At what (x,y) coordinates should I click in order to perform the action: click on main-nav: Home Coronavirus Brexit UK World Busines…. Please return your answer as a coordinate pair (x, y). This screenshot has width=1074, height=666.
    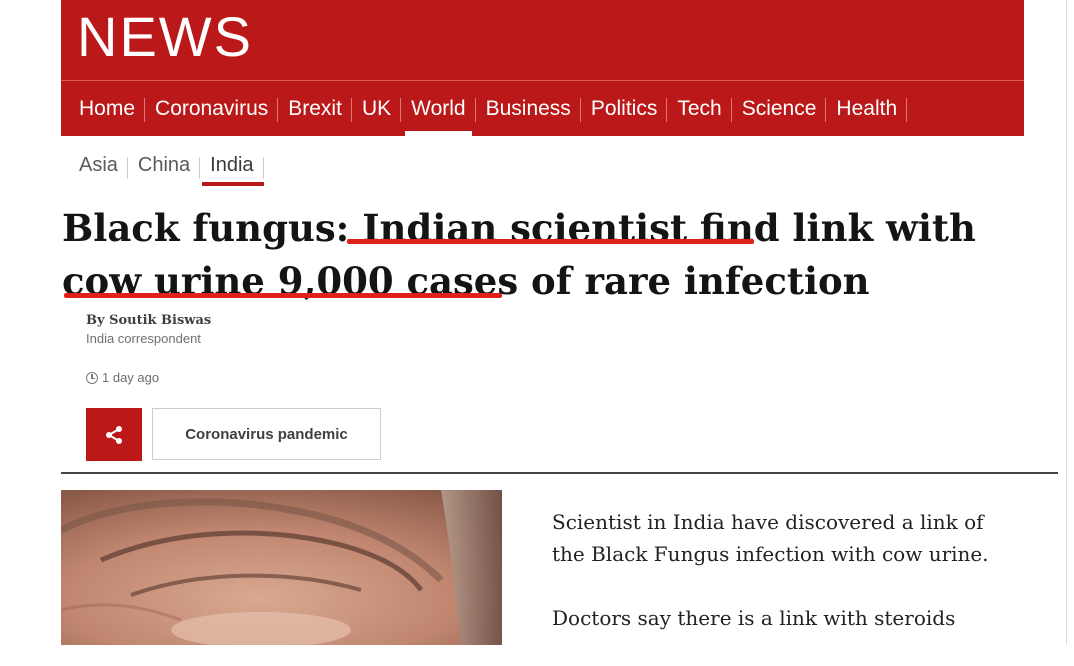
    Looking at the image, I should click on (484, 109).